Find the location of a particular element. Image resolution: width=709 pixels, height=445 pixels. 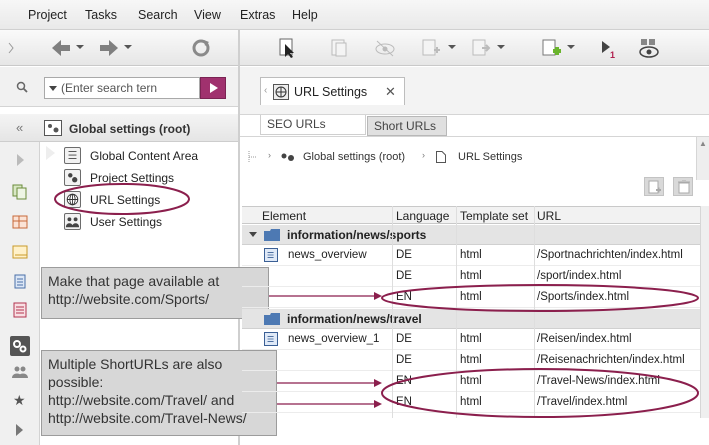

column-header-url: URL is located at coordinates (549, 216).